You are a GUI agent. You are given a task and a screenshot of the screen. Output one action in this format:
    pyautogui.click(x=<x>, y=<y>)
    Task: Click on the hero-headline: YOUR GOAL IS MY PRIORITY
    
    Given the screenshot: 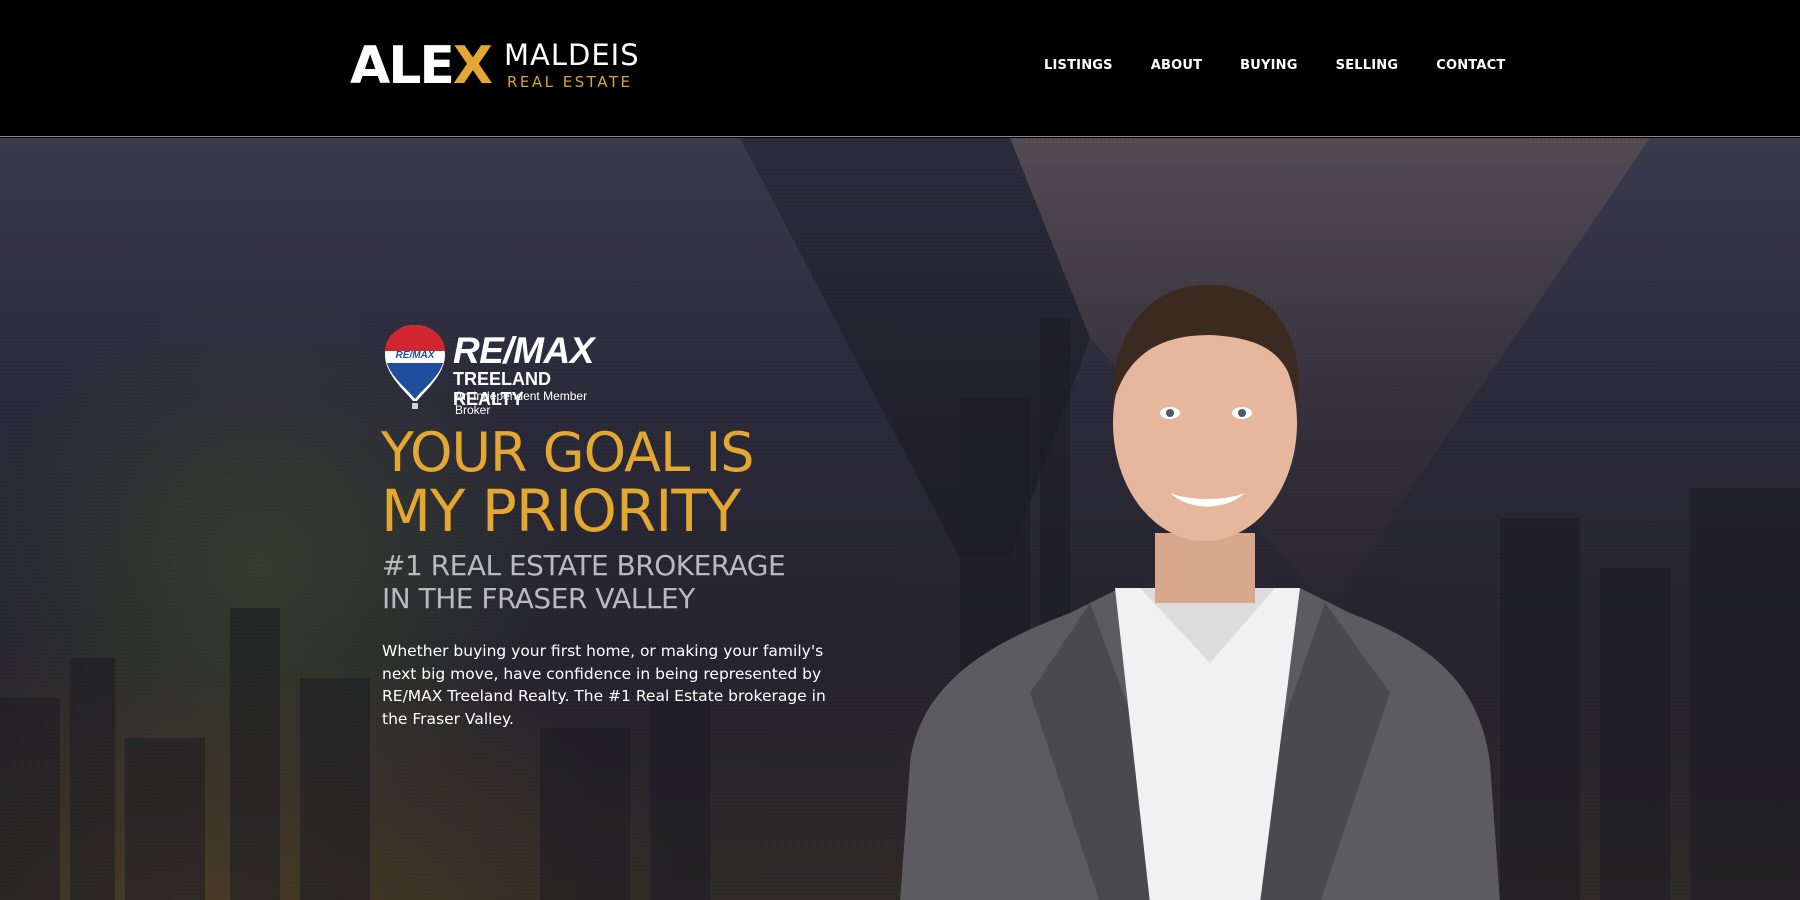 What is the action you would take?
    pyautogui.click(x=568, y=483)
    